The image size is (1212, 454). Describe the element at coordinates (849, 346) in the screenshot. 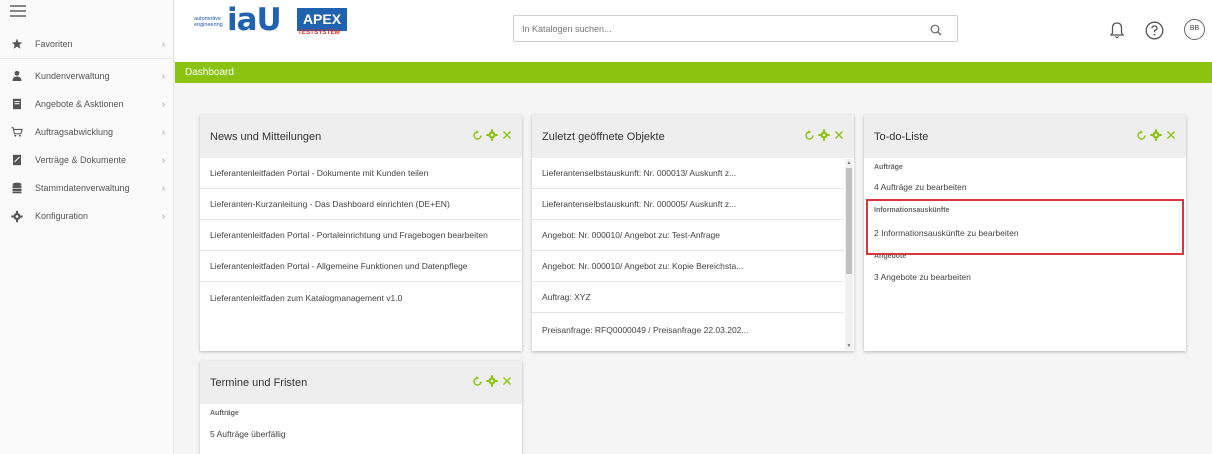

I see `scroll-down-icon: ▼` at that location.